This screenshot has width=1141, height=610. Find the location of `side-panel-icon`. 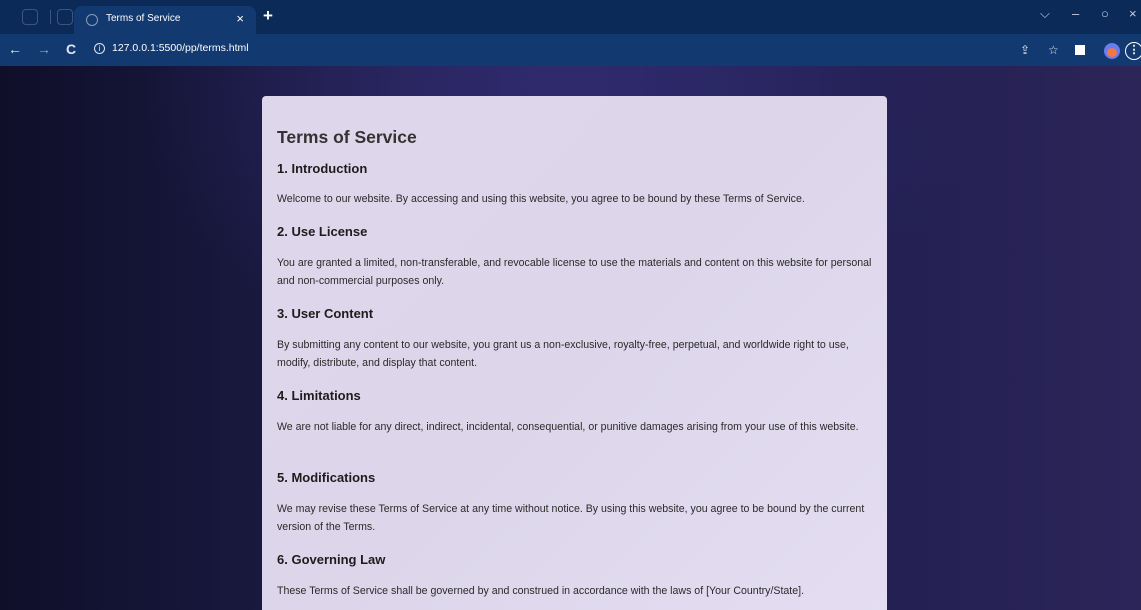

side-panel-icon is located at coordinates (1080, 50).